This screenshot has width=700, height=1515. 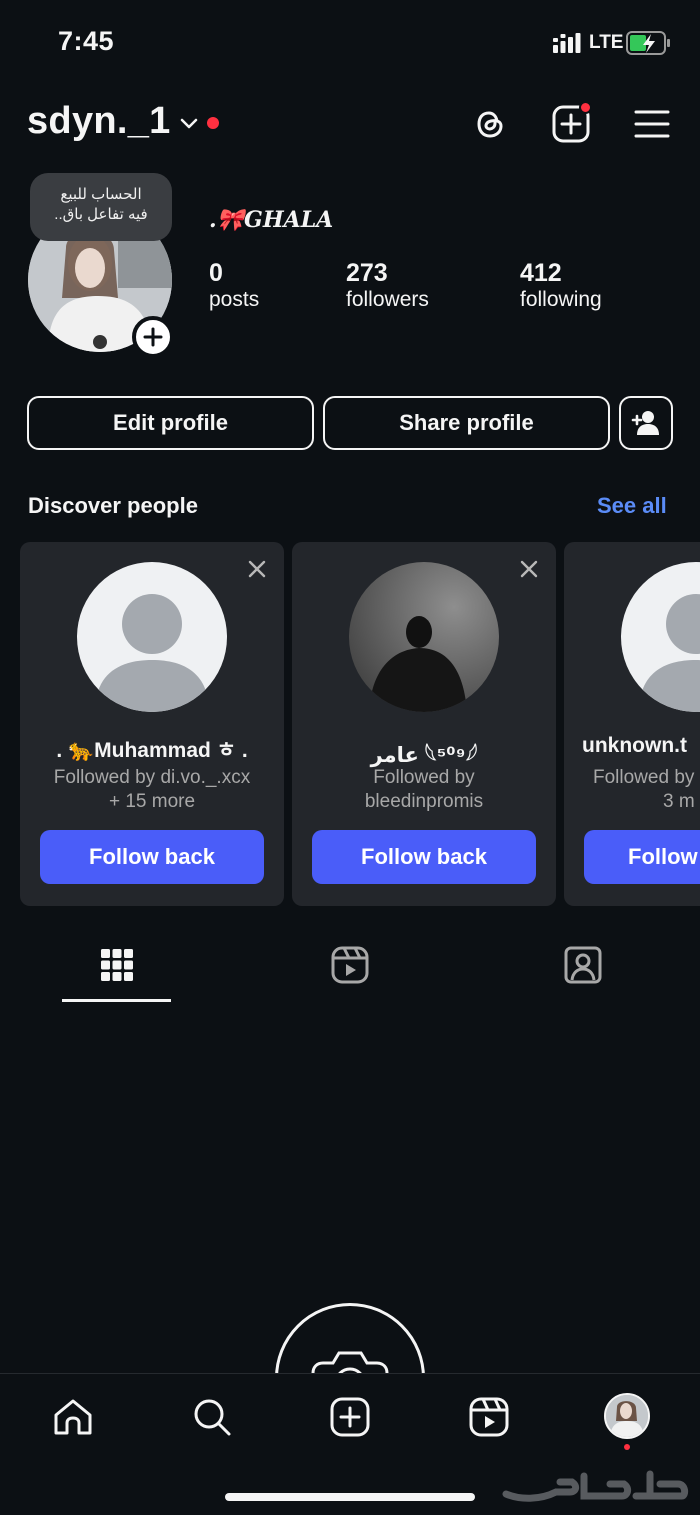 I want to click on active-tab-indicator, so click(x=116, y=1000).